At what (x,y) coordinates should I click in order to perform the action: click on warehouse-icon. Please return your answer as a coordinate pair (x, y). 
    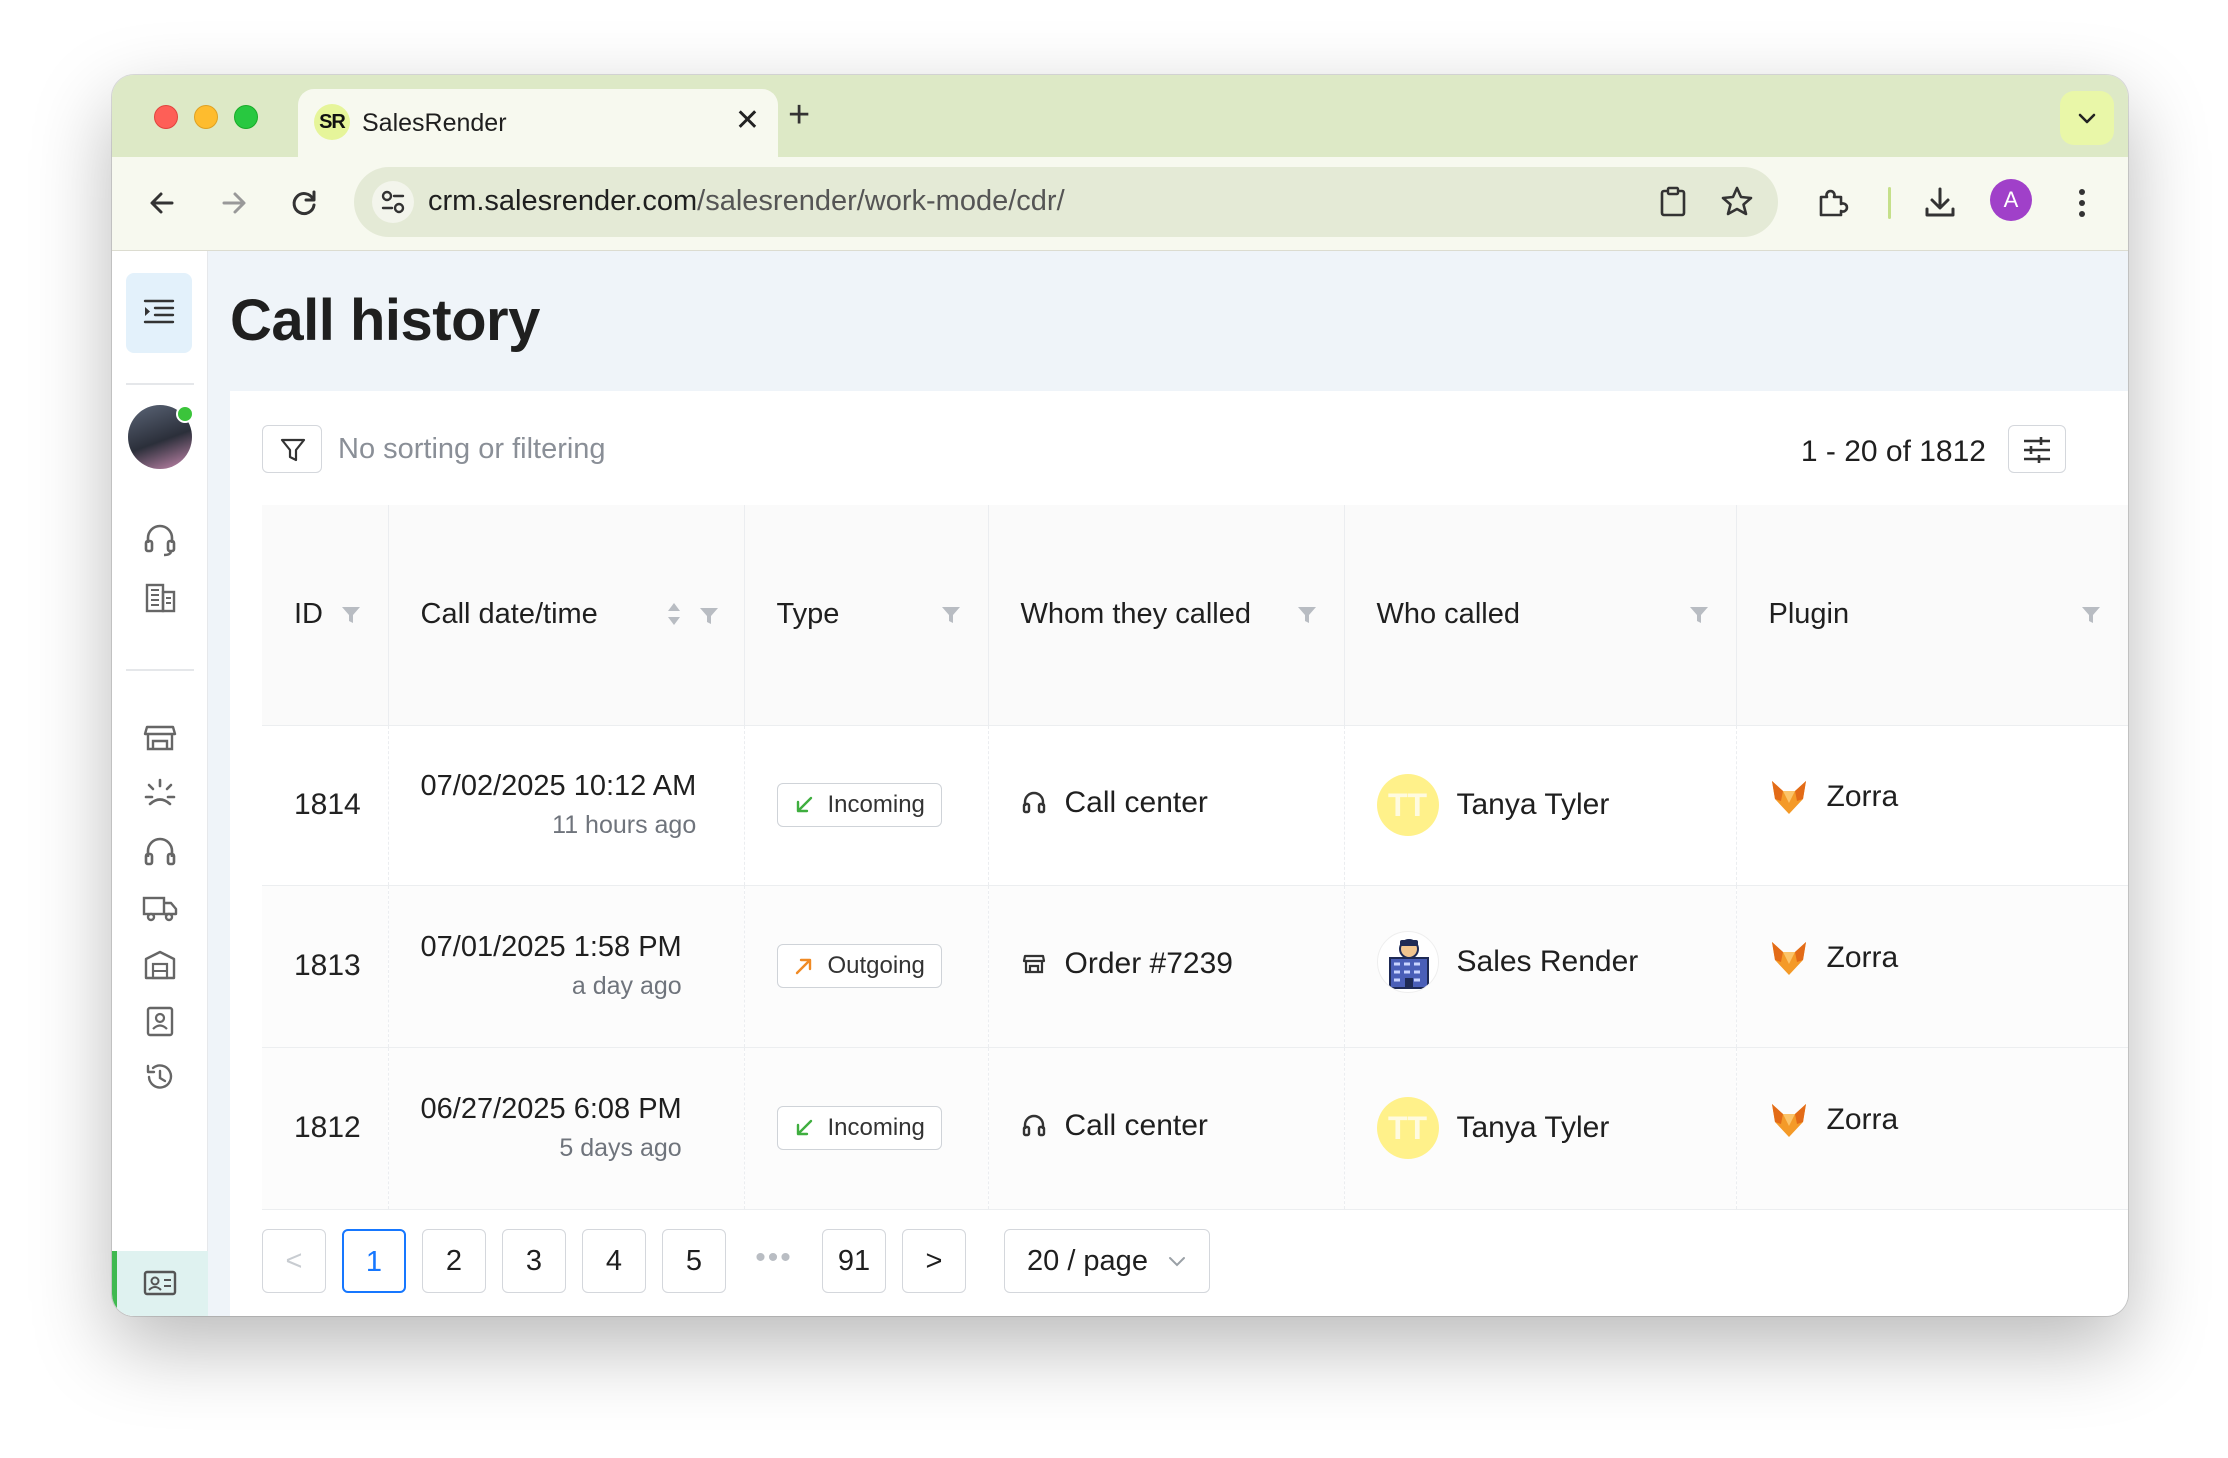
    Looking at the image, I should click on (160, 965).